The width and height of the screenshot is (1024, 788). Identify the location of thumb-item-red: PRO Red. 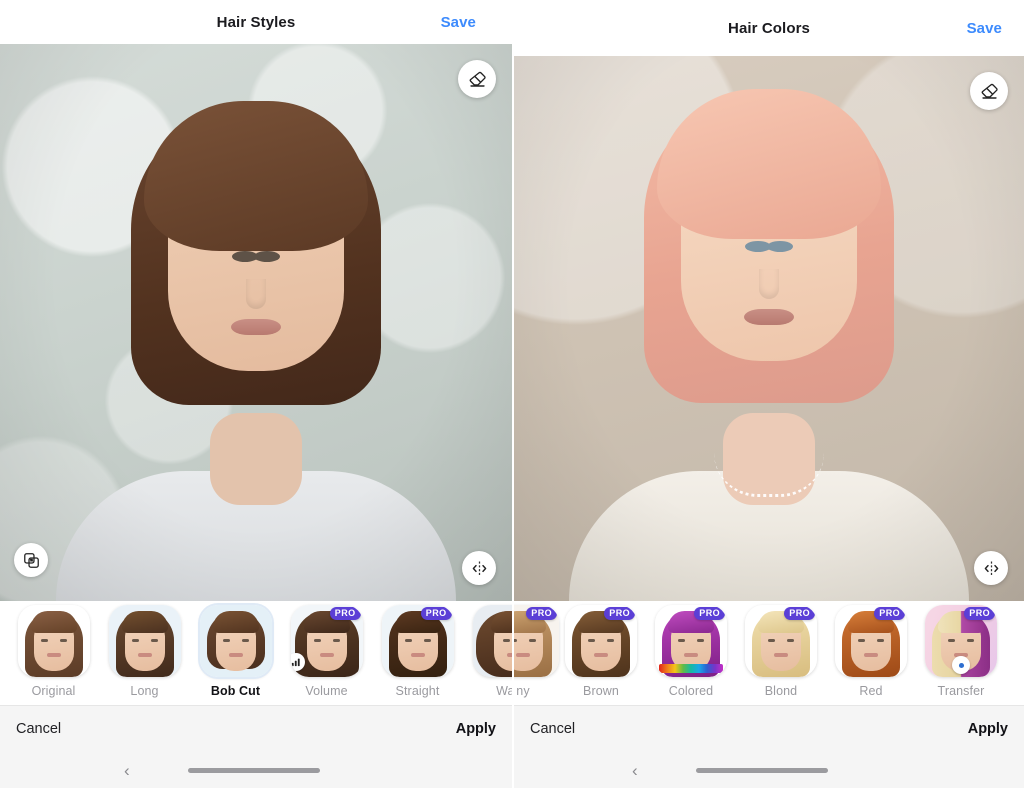
(871, 649).